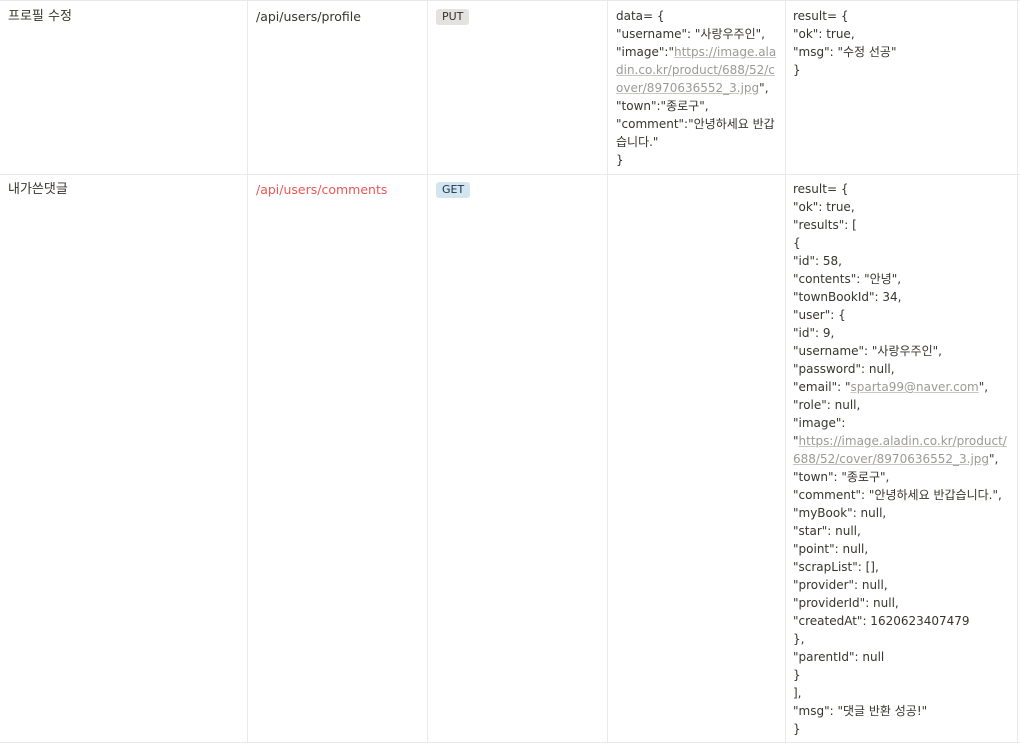 Image resolution: width=1020 pixels, height=744 pixels. What do you see at coordinates (697, 458) in the screenshot?
I see `cell-request` at bounding box center [697, 458].